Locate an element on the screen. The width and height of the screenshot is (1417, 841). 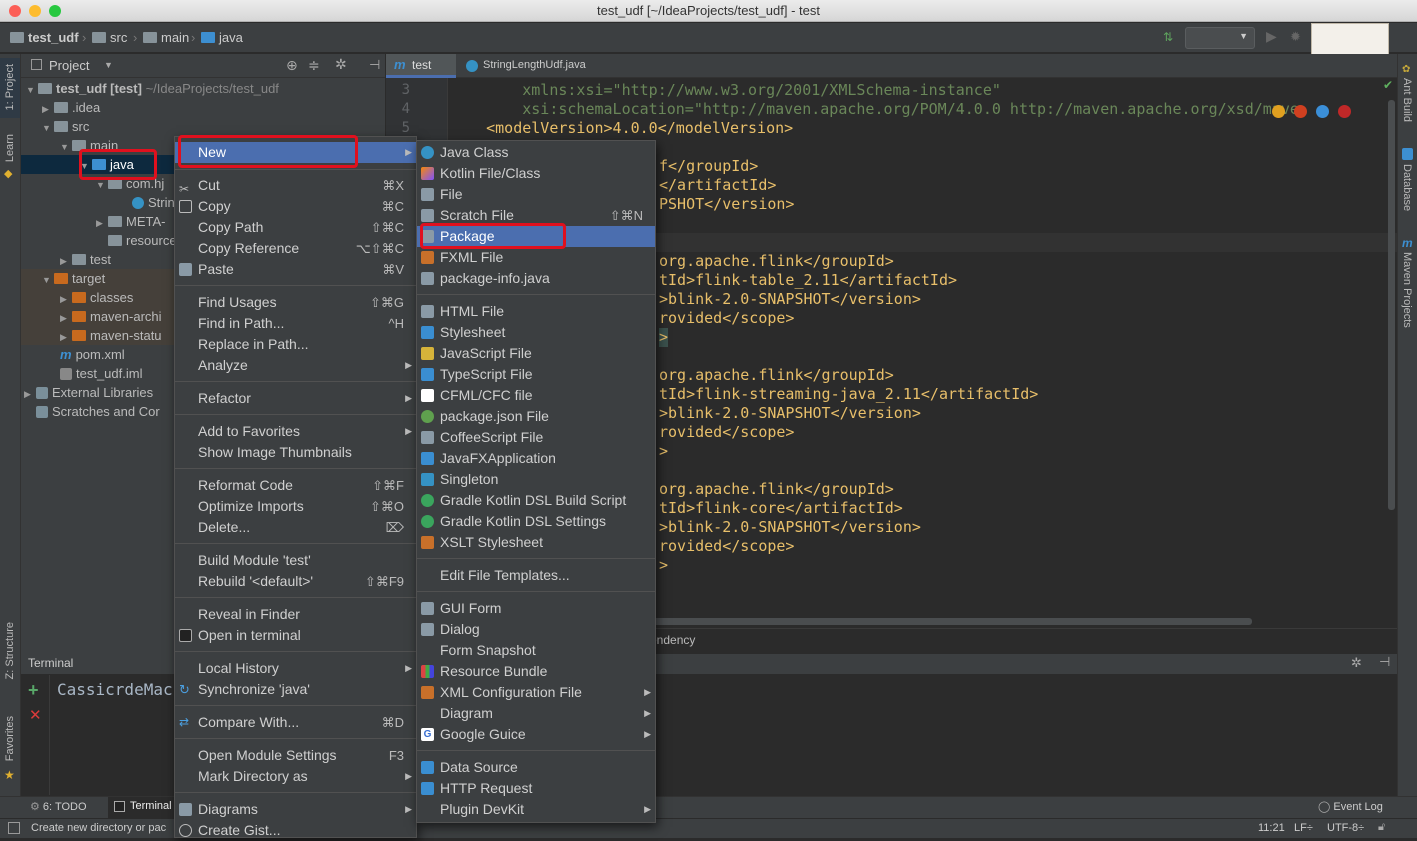
tree-node-classes: ▶ classes is located at coordinates (96, 297).